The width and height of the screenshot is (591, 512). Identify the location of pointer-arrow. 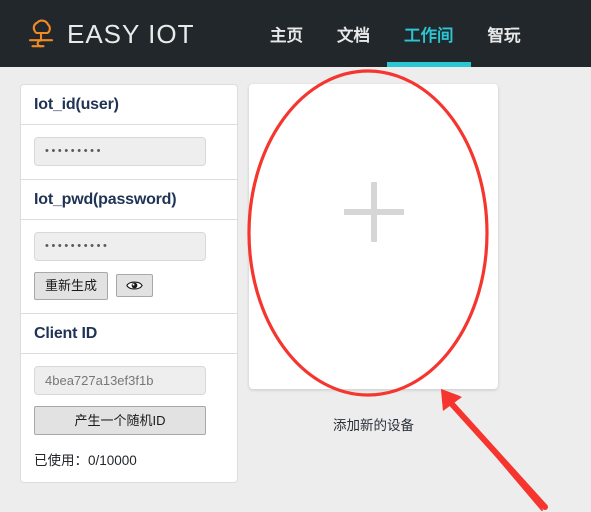
(494, 450).